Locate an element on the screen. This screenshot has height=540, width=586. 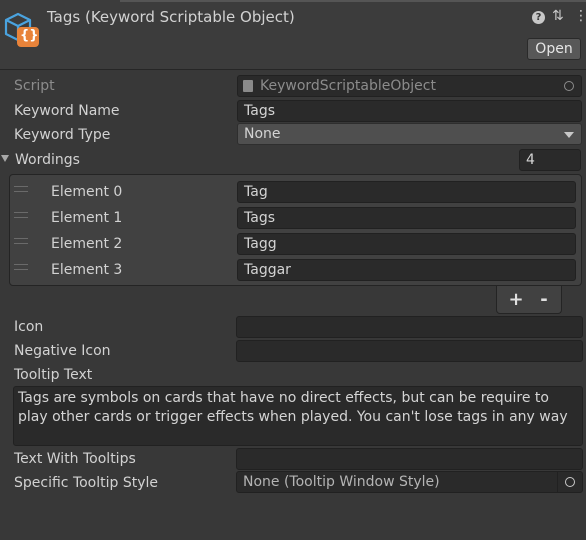
wording-element-label: Element 2 is located at coordinates (87, 244).